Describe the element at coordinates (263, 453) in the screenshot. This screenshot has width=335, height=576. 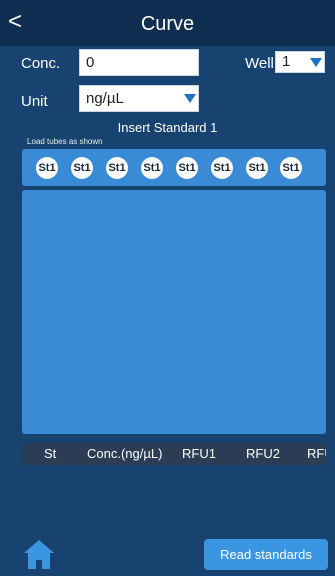
I see `column-header-rfu2: RFU2` at that location.